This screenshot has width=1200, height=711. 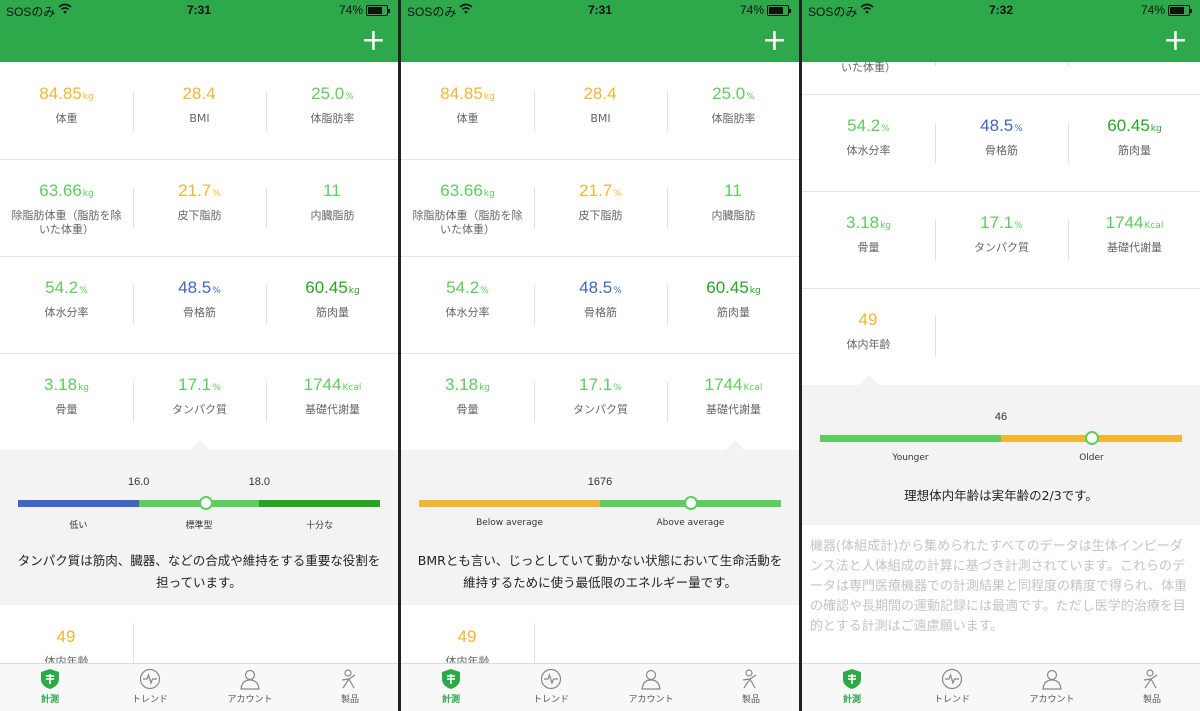 What do you see at coordinates (332, 385) in the screenshot?
I see `metric-value: 1744Kcal` at bounding box center [332, 385].